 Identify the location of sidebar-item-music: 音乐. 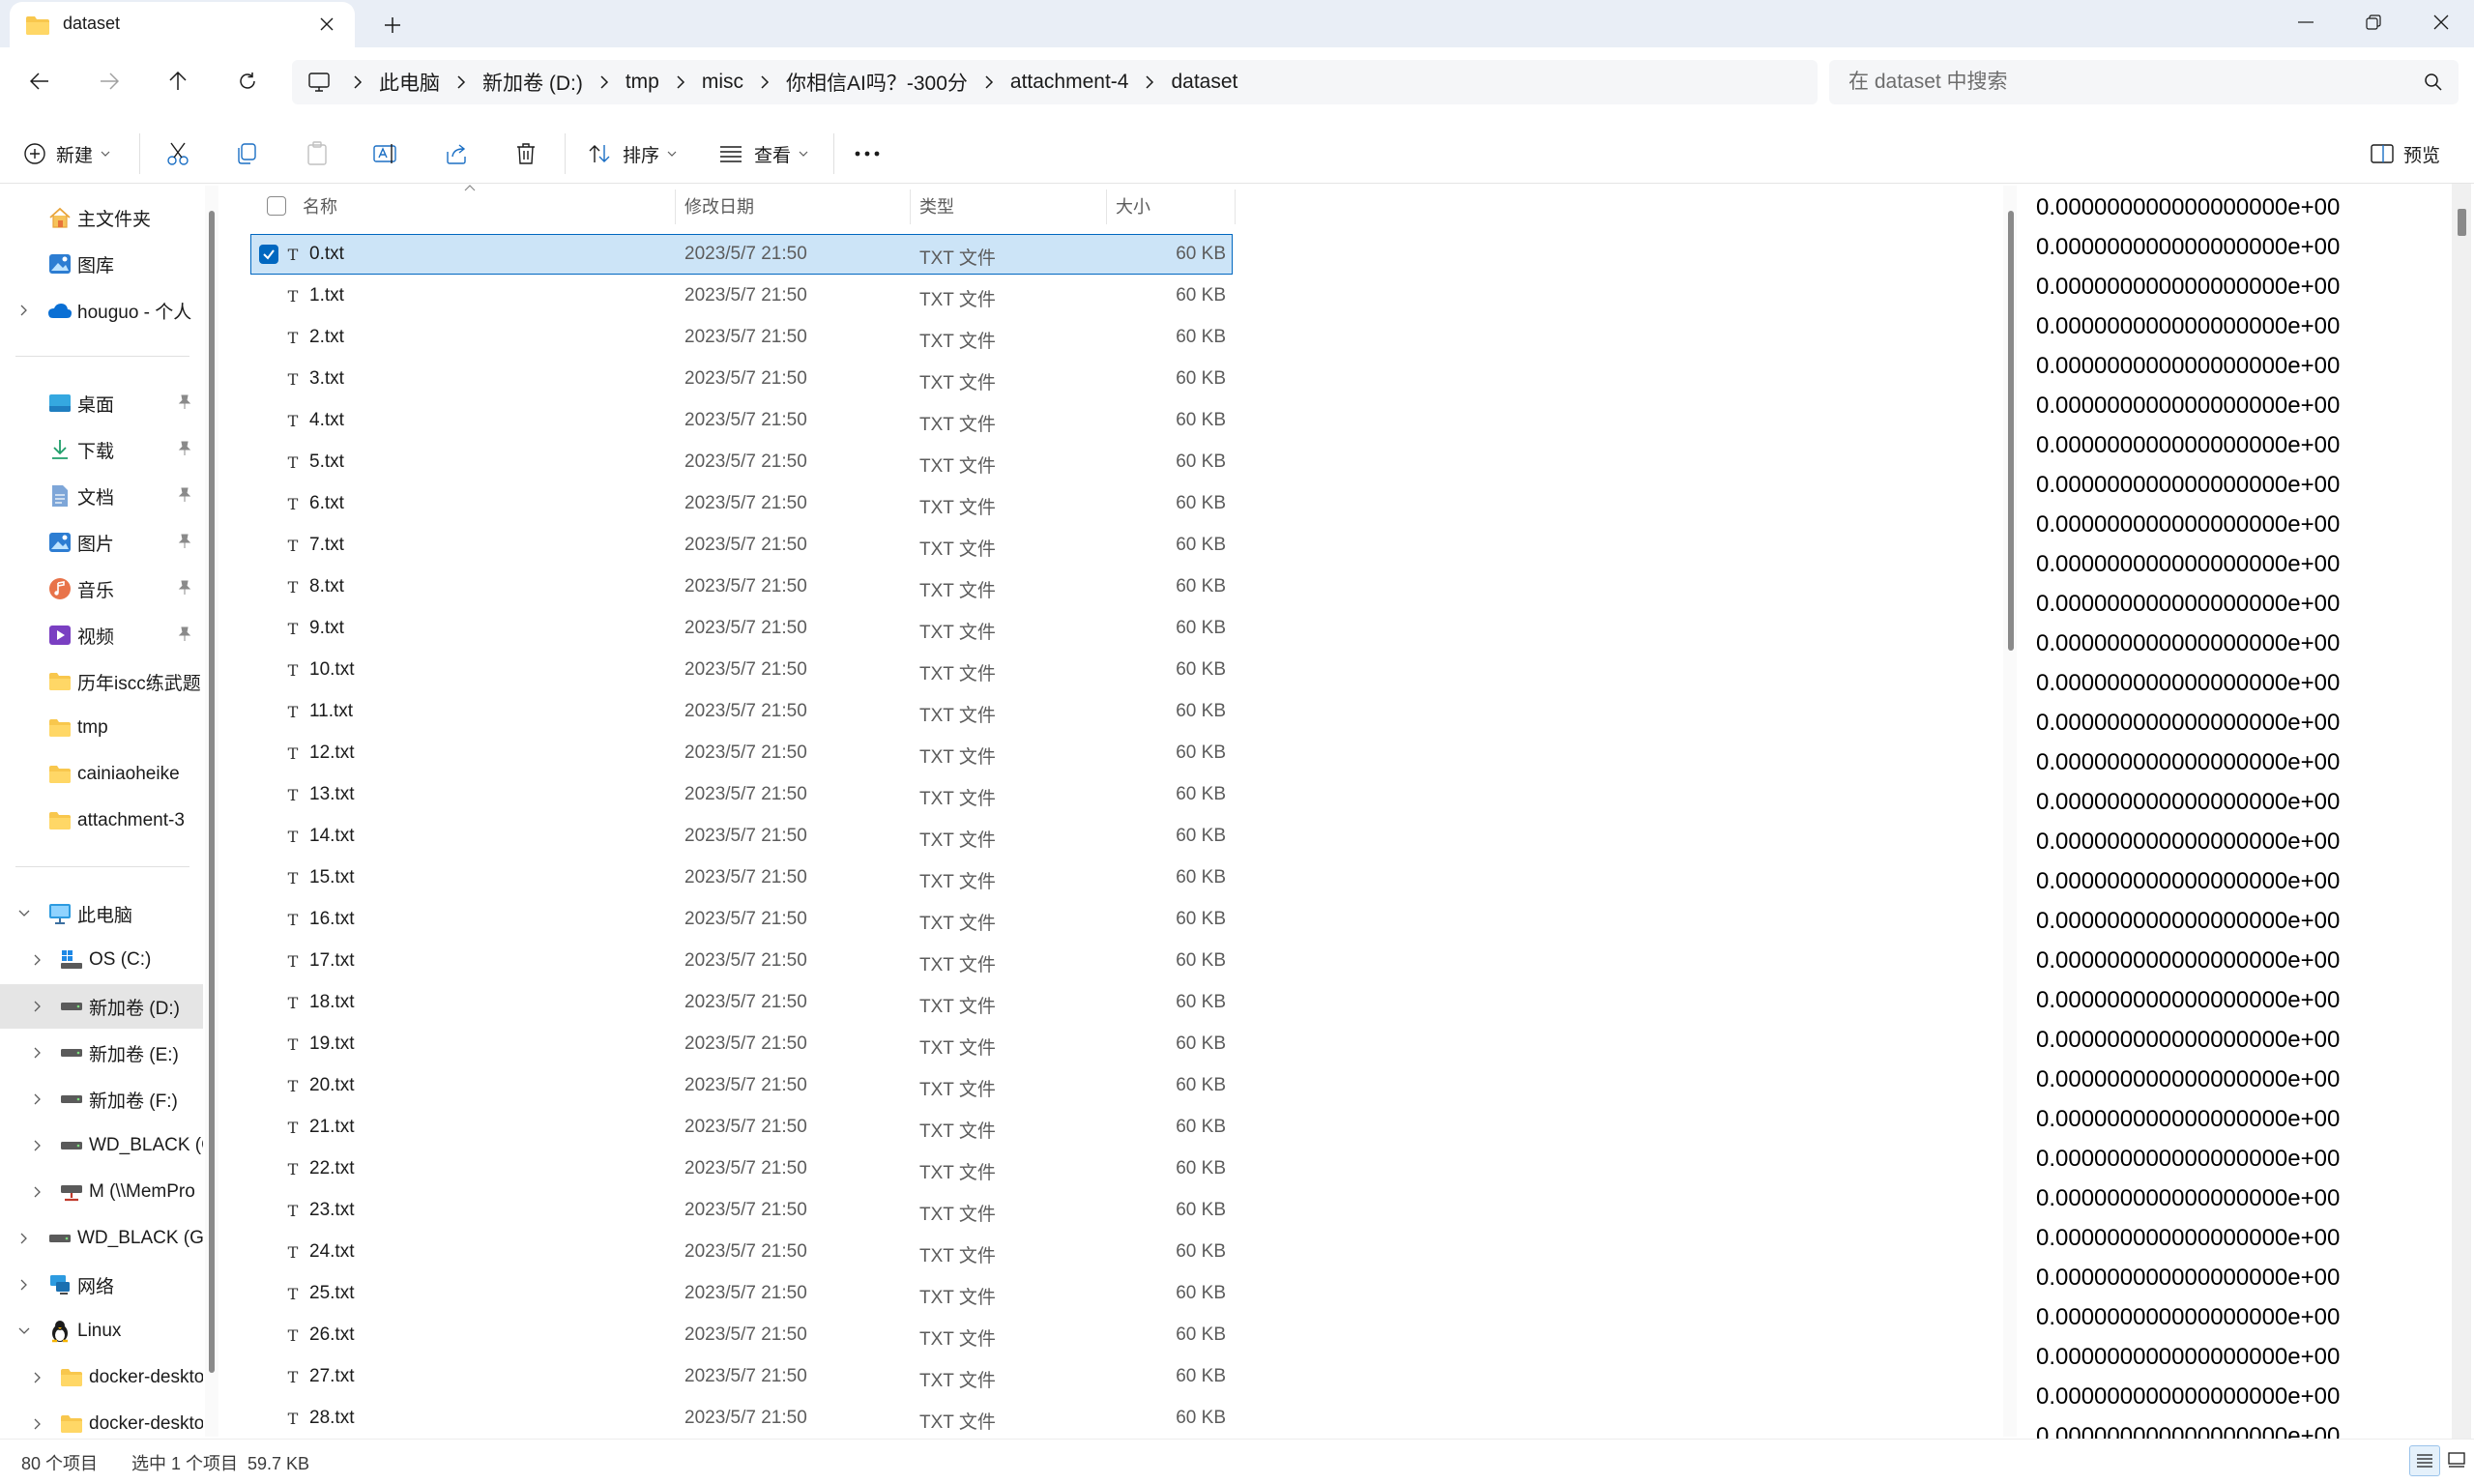
(102, 589).